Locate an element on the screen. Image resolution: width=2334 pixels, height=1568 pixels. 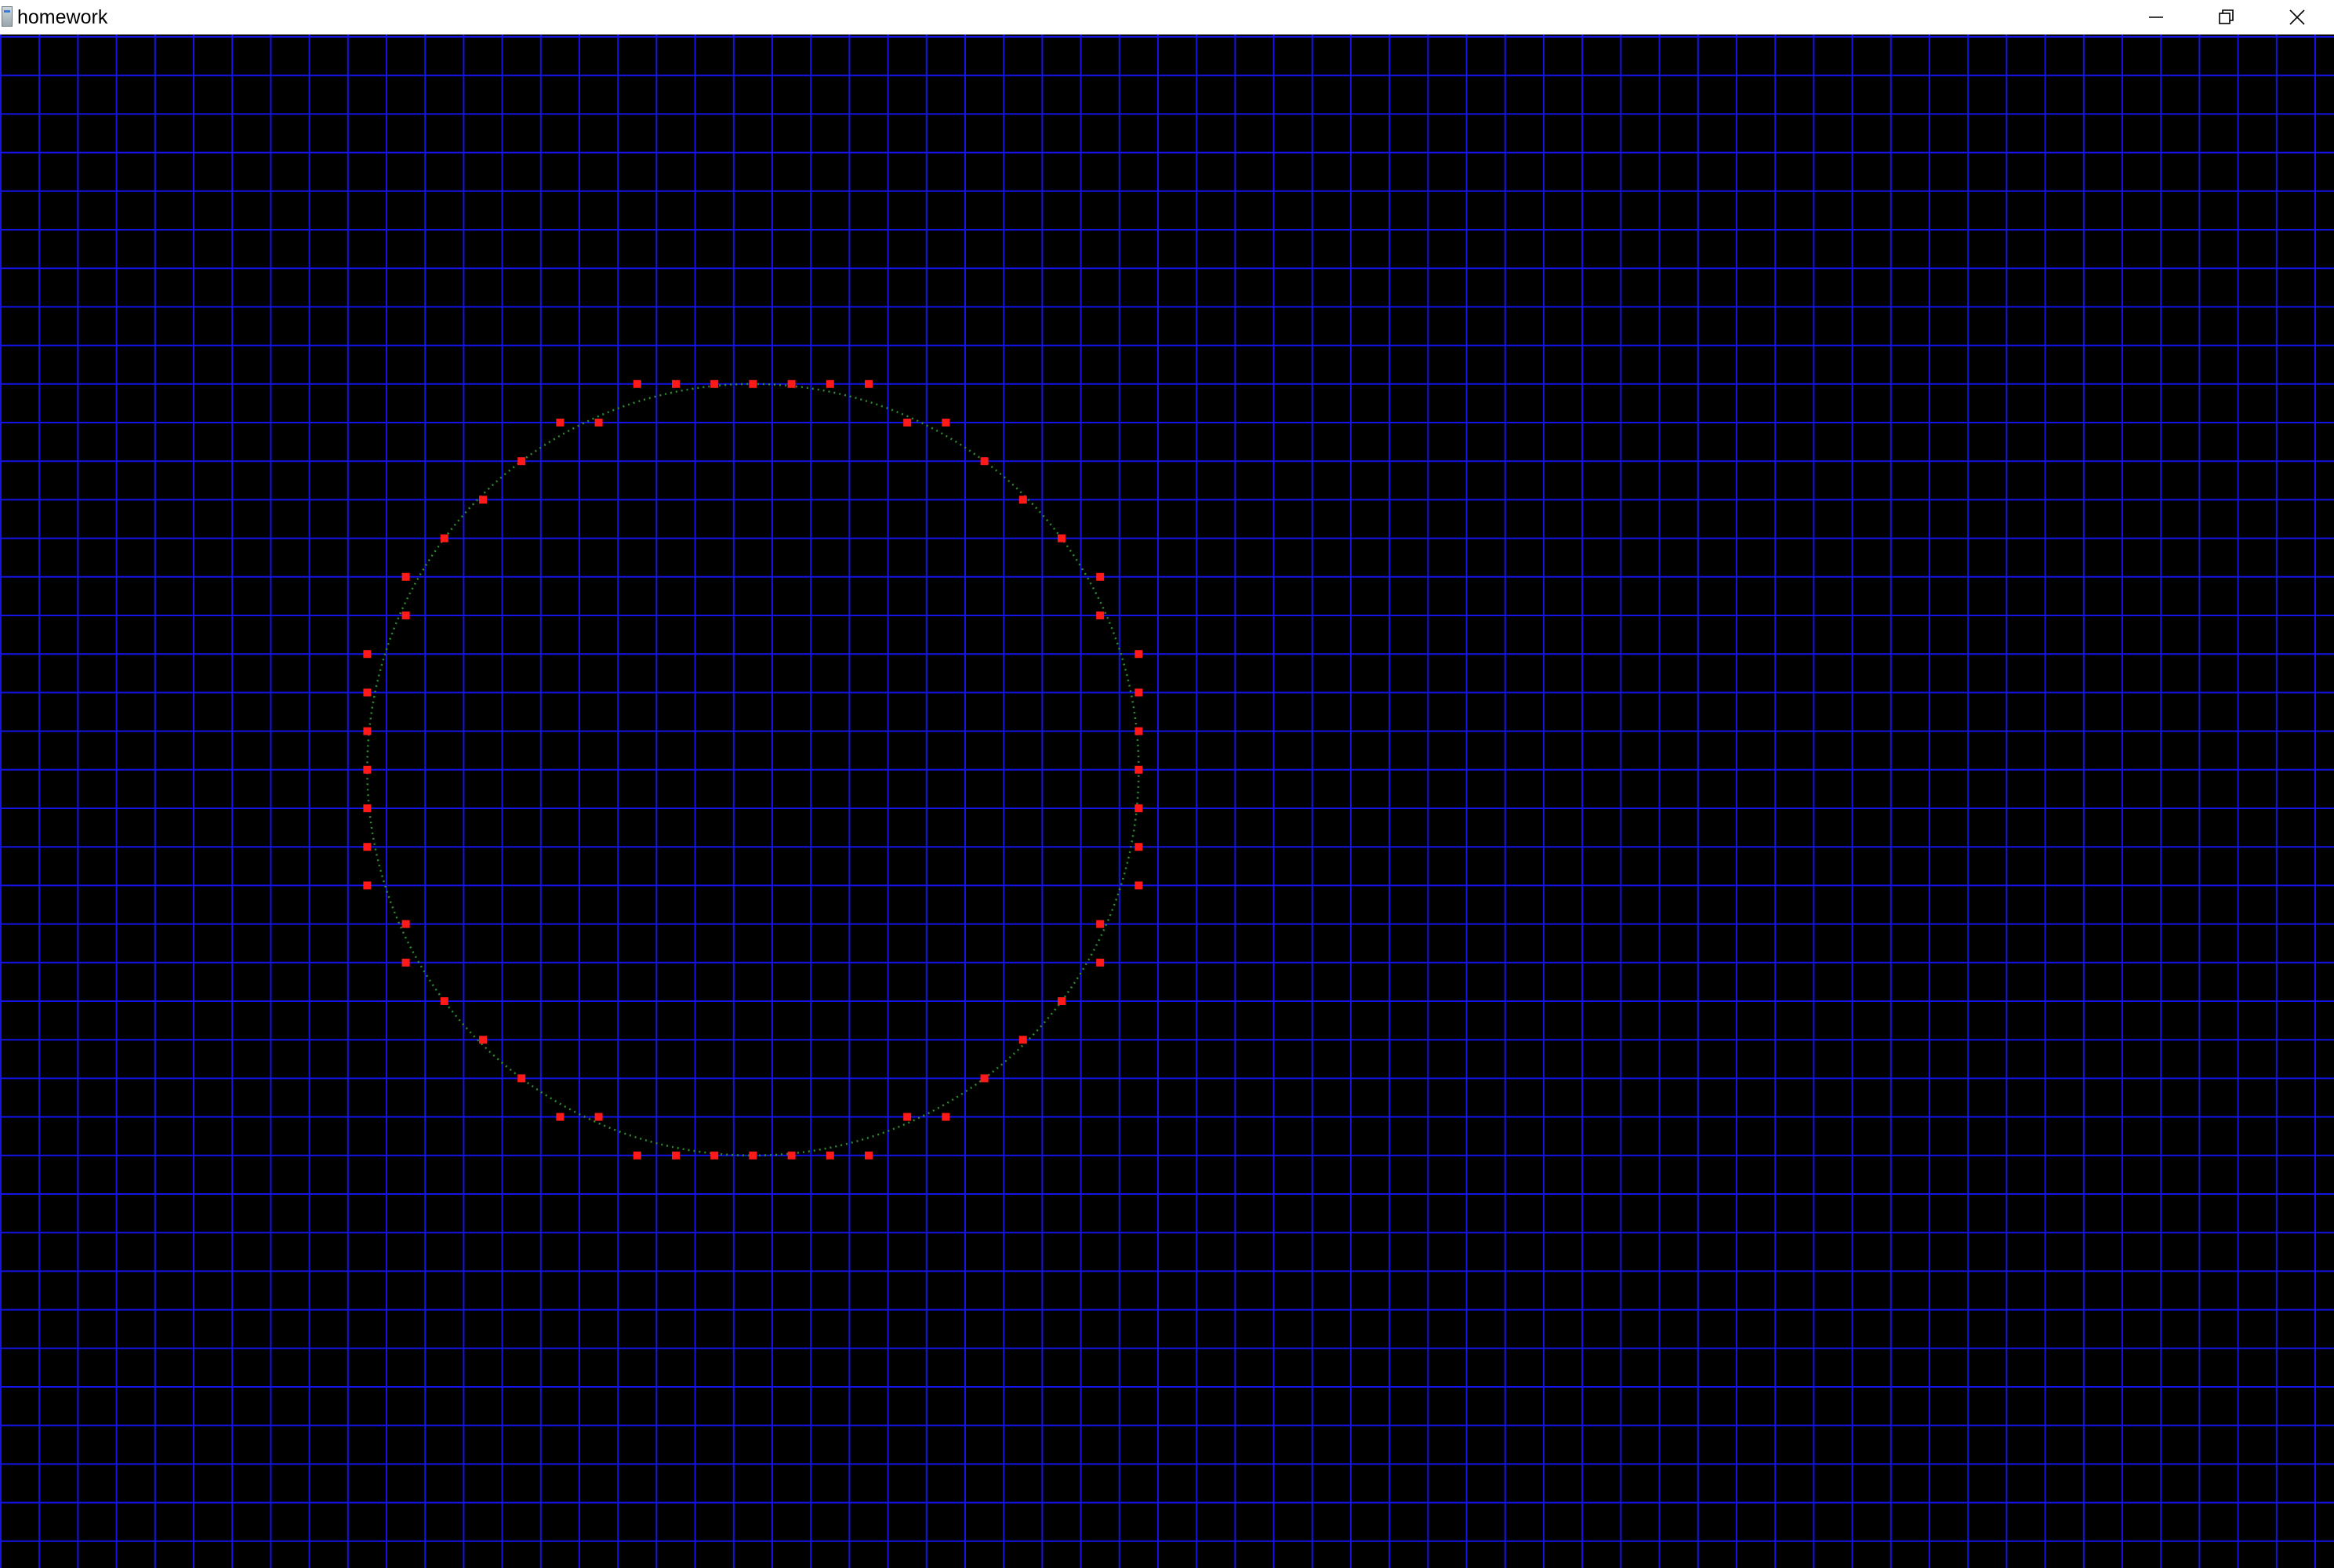
restore-button is located at coordinates (2226, 17).